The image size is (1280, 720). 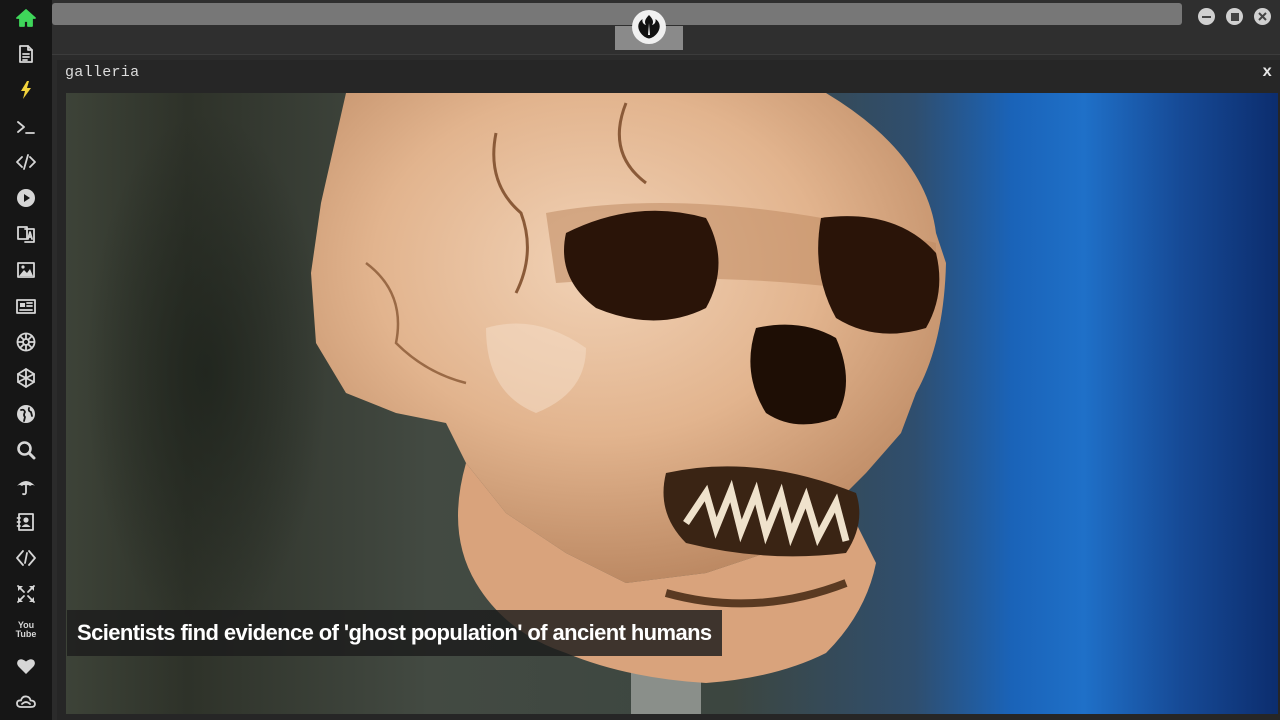 What do you see at coordinates (26, 342) in the screenshot?
I see `empire-icon` at bounding box center [26, 342].